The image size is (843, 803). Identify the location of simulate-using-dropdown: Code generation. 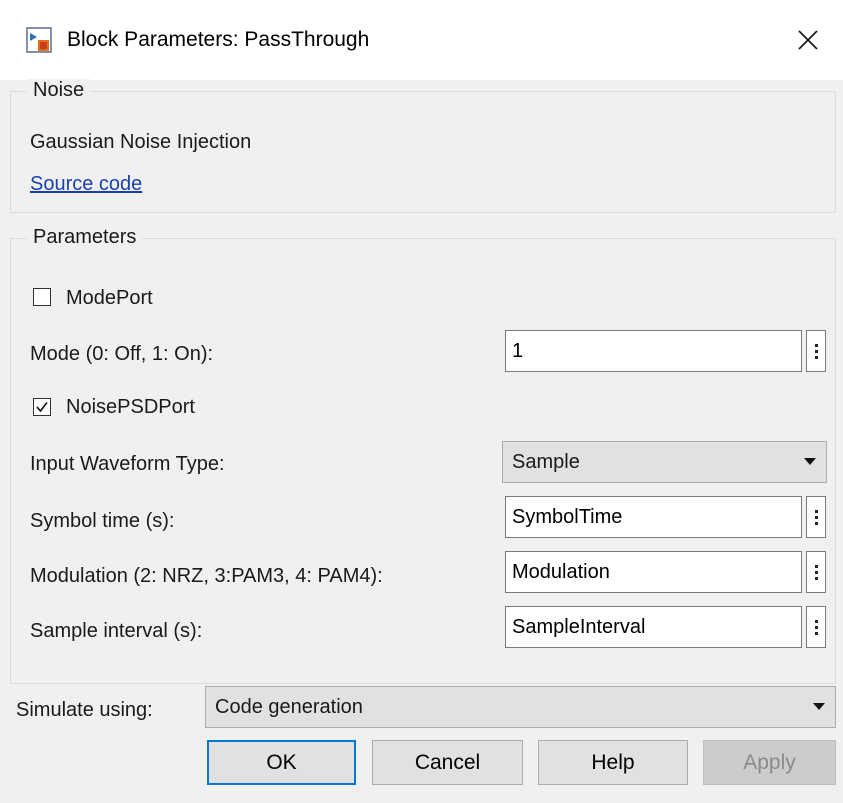
(520, 707).